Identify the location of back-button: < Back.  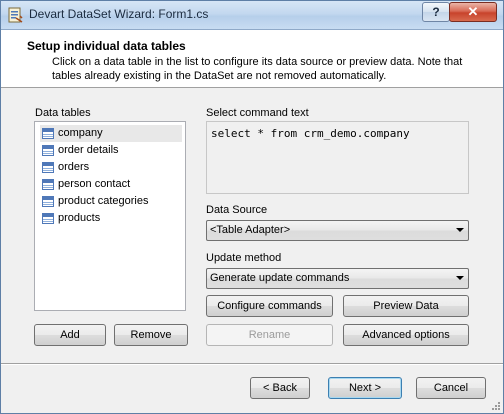
(280, 388).